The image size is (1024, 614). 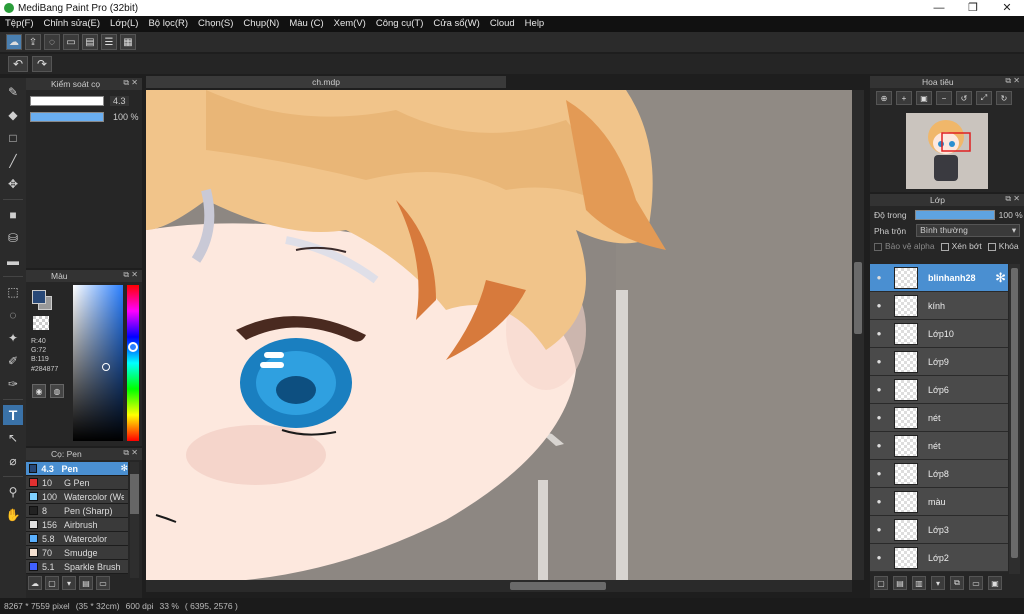 I want to click on layer-item: ● màu, so click(x=939, y=502).